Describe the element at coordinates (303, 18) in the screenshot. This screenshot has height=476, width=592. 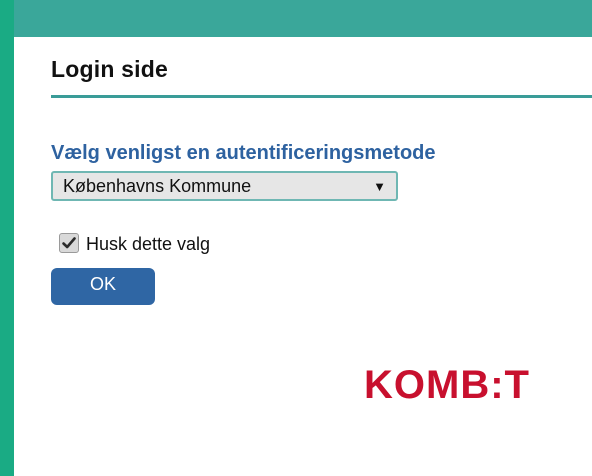
I see `top-bar` at that location.